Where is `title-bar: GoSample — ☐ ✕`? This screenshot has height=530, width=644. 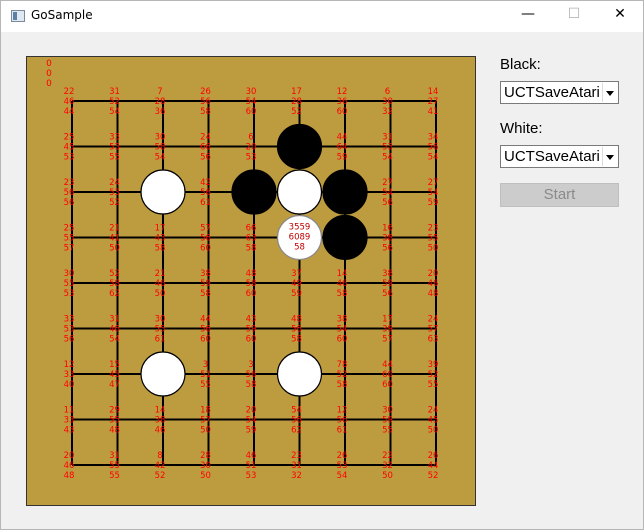 title-bar: GoSample — ☐ ✕ is located at coordinates (322, 16).